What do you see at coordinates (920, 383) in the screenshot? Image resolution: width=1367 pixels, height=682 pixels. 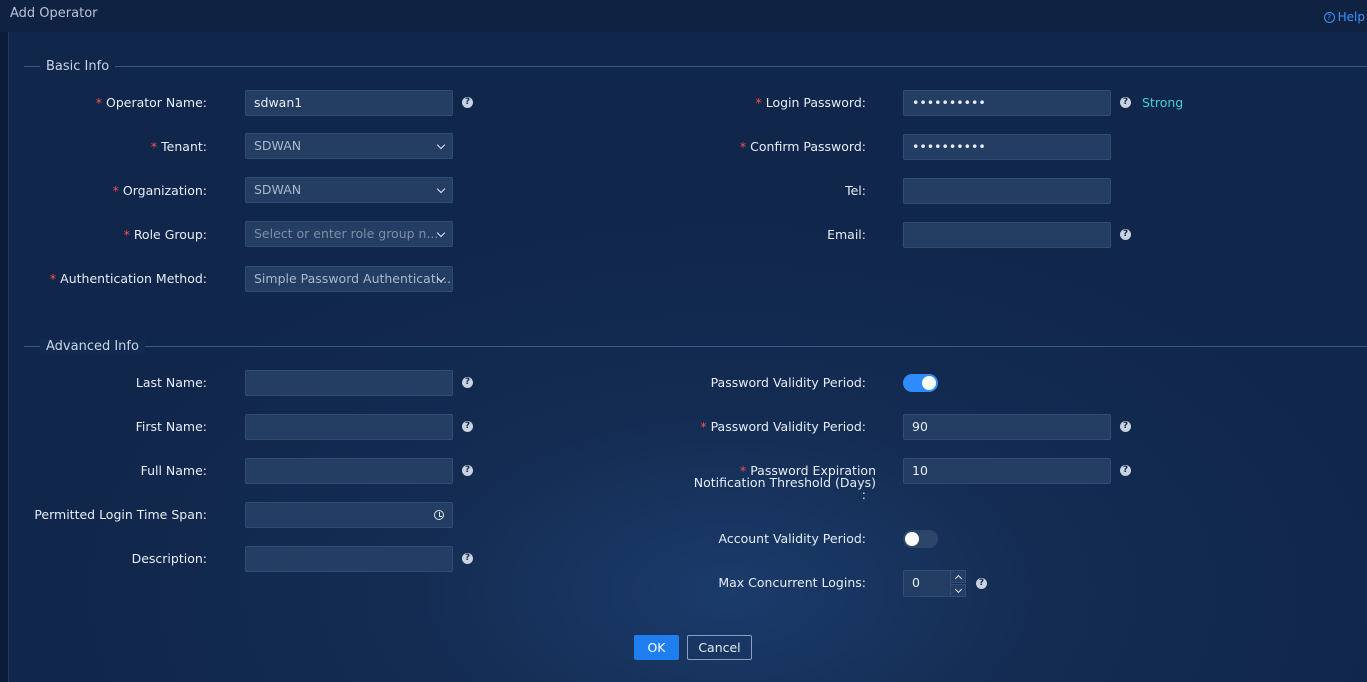 I see `password-validity-toggle` at bounding box center [920, 383].